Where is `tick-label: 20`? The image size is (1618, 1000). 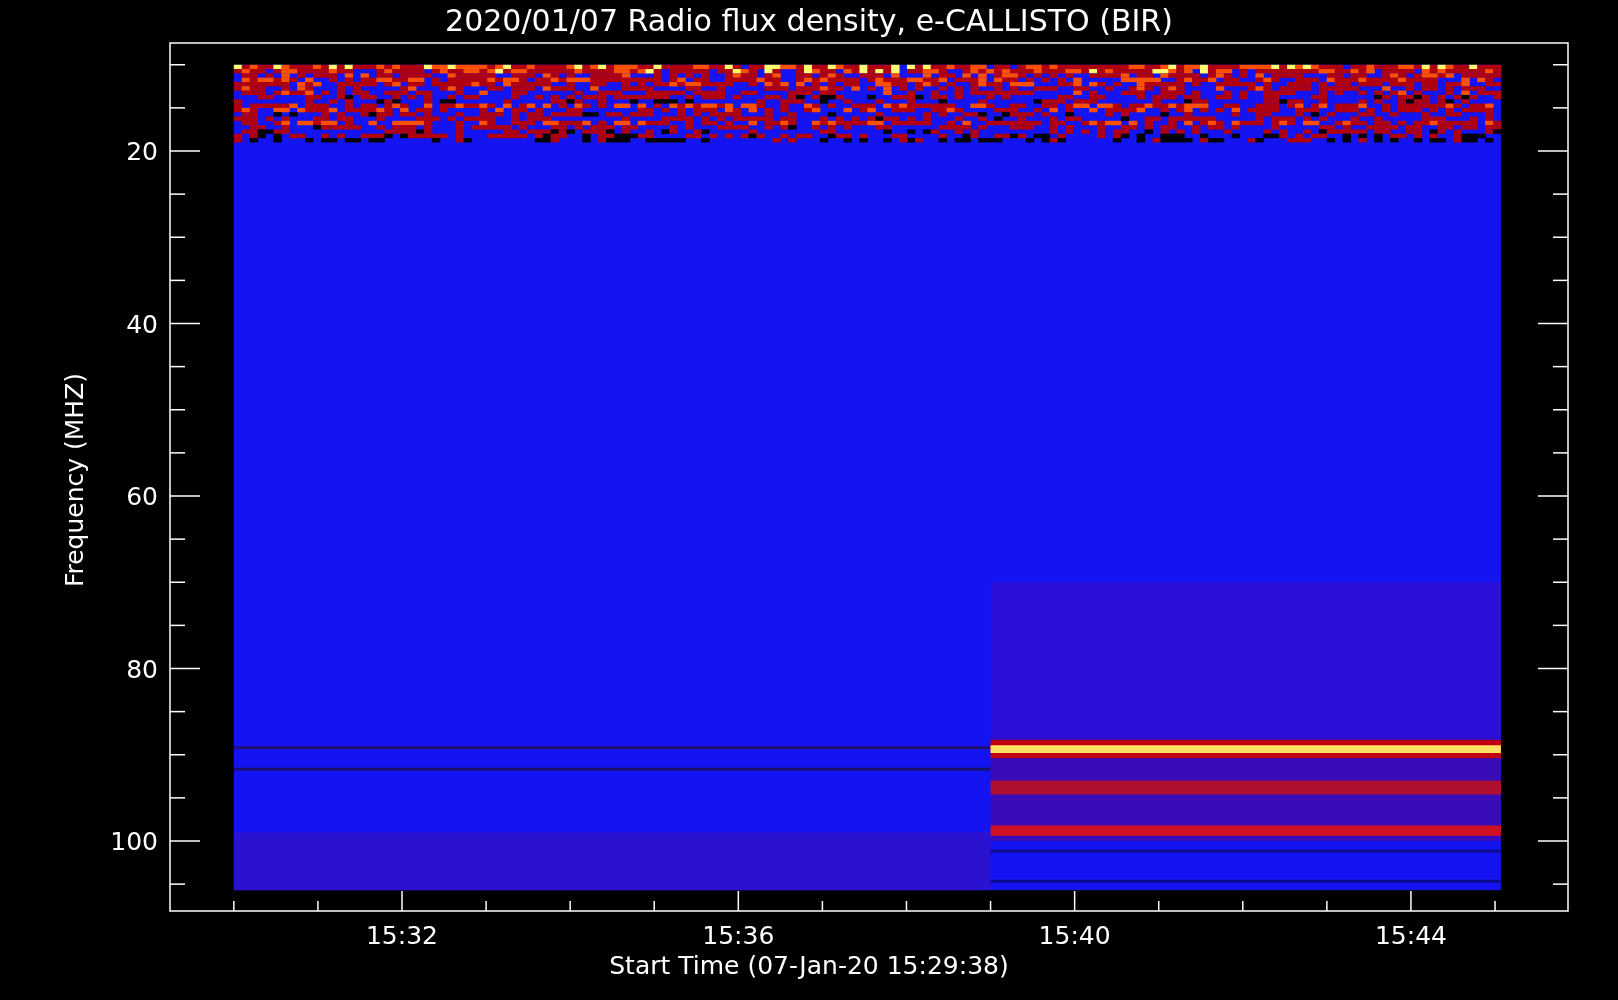 tick-label: 20 is located at coordinates (142, 151).